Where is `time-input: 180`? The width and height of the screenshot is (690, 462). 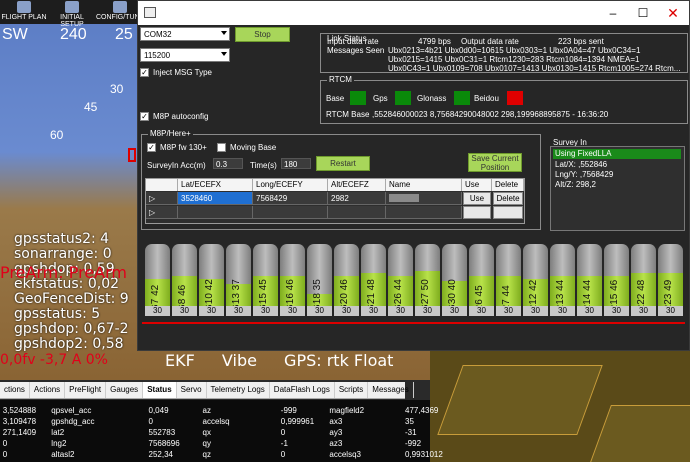 time-input: 180 is located at coordinates (296, 163).